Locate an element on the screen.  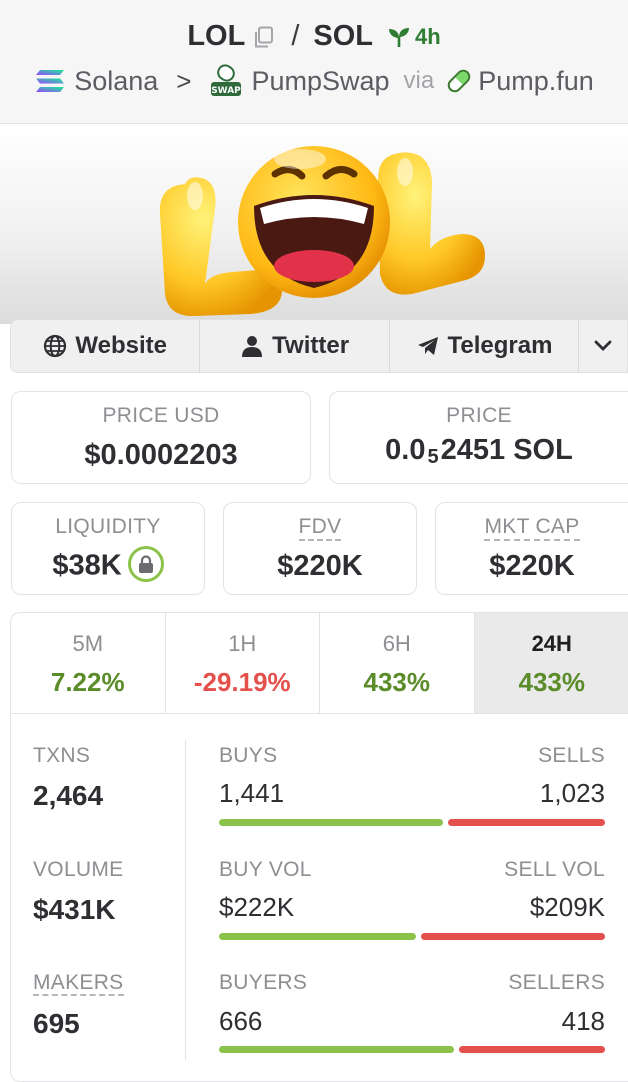
paper-plane-icon is located at coordinates (427, 346).